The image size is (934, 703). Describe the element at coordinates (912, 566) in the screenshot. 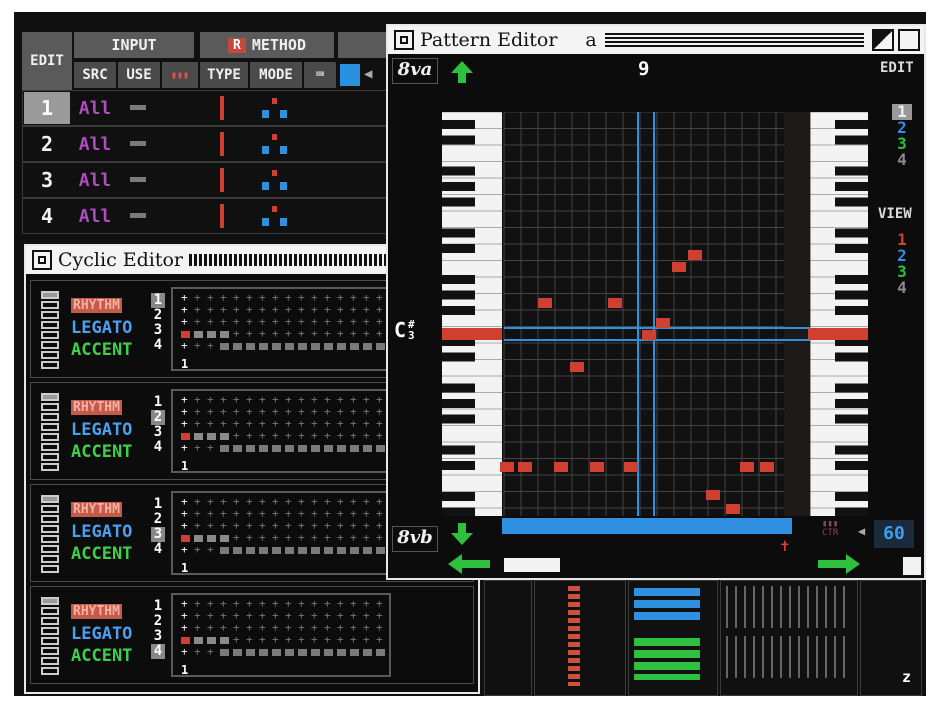

I see `resize-handle-icon` at that location.